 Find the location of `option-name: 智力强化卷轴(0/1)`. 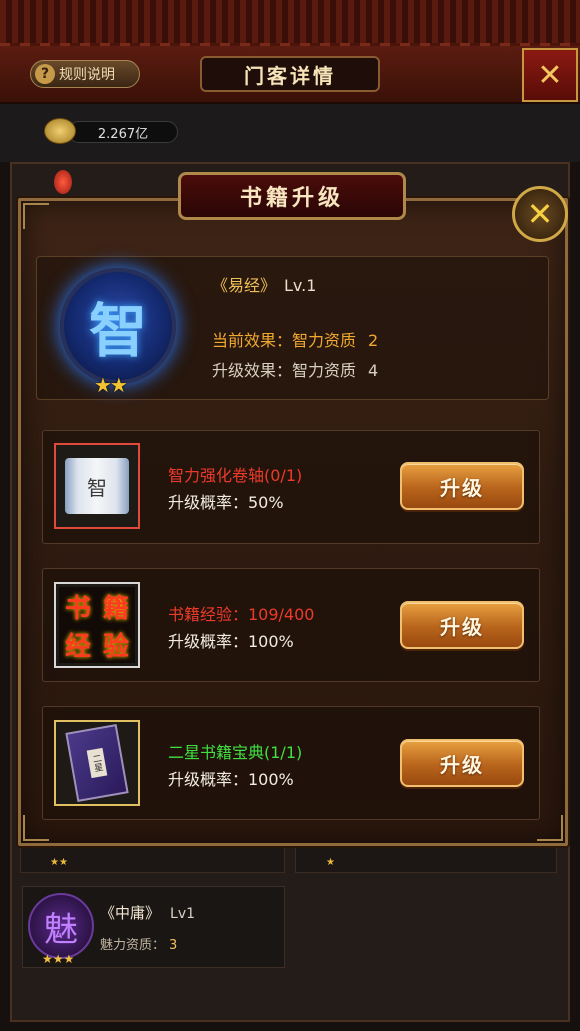

option-name: 智力强化卷轴(0/1) is located at coordinates (235, 475).